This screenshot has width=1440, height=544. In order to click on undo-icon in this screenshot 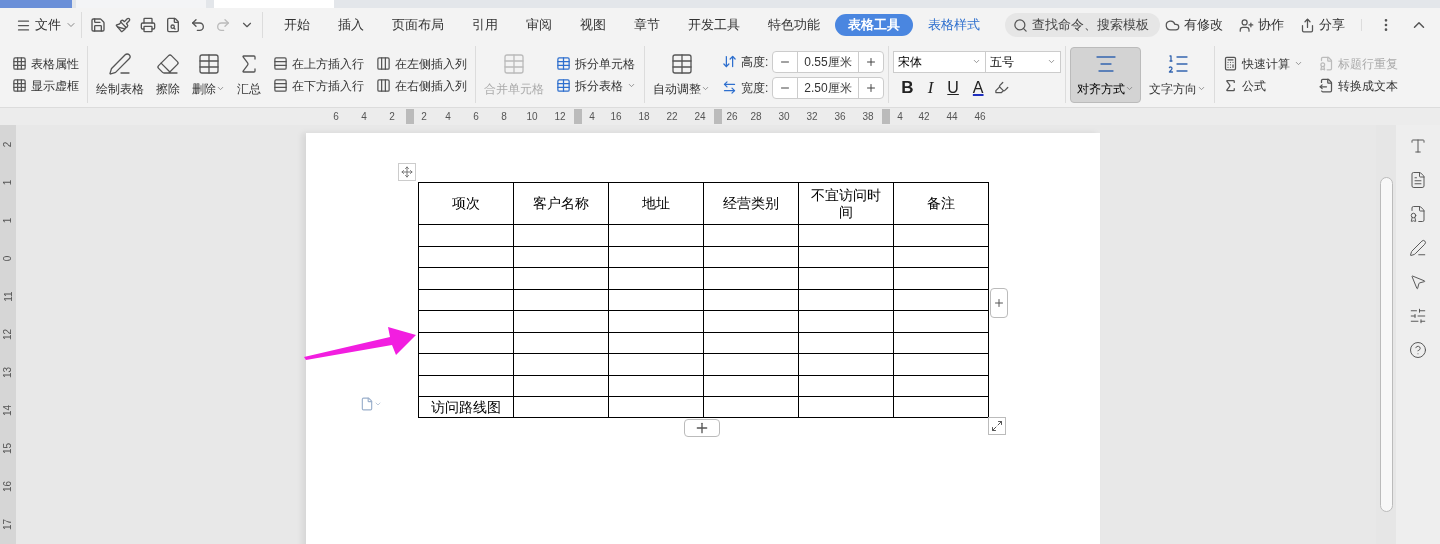, I will do `click(198, 25)`.